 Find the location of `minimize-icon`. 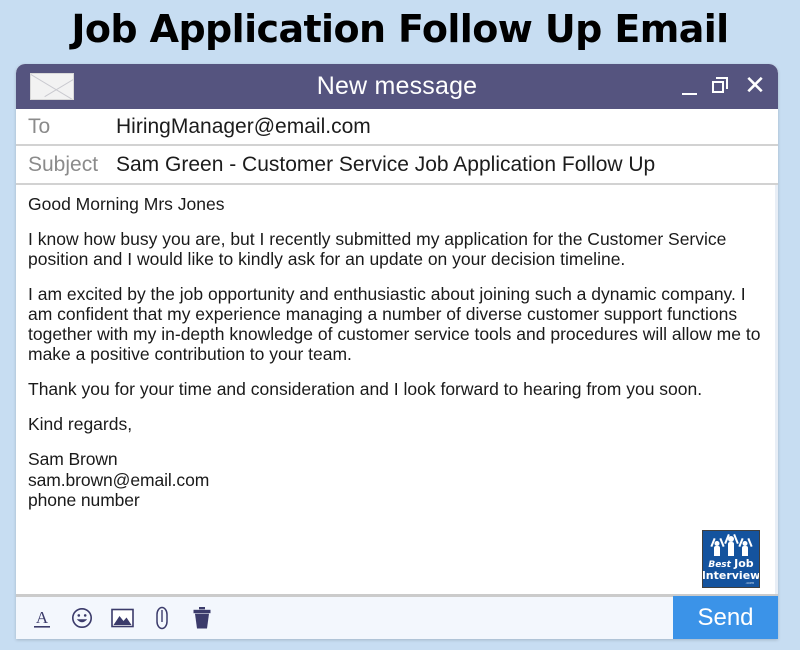

minimize-icon is located at coordinates (689, 87).